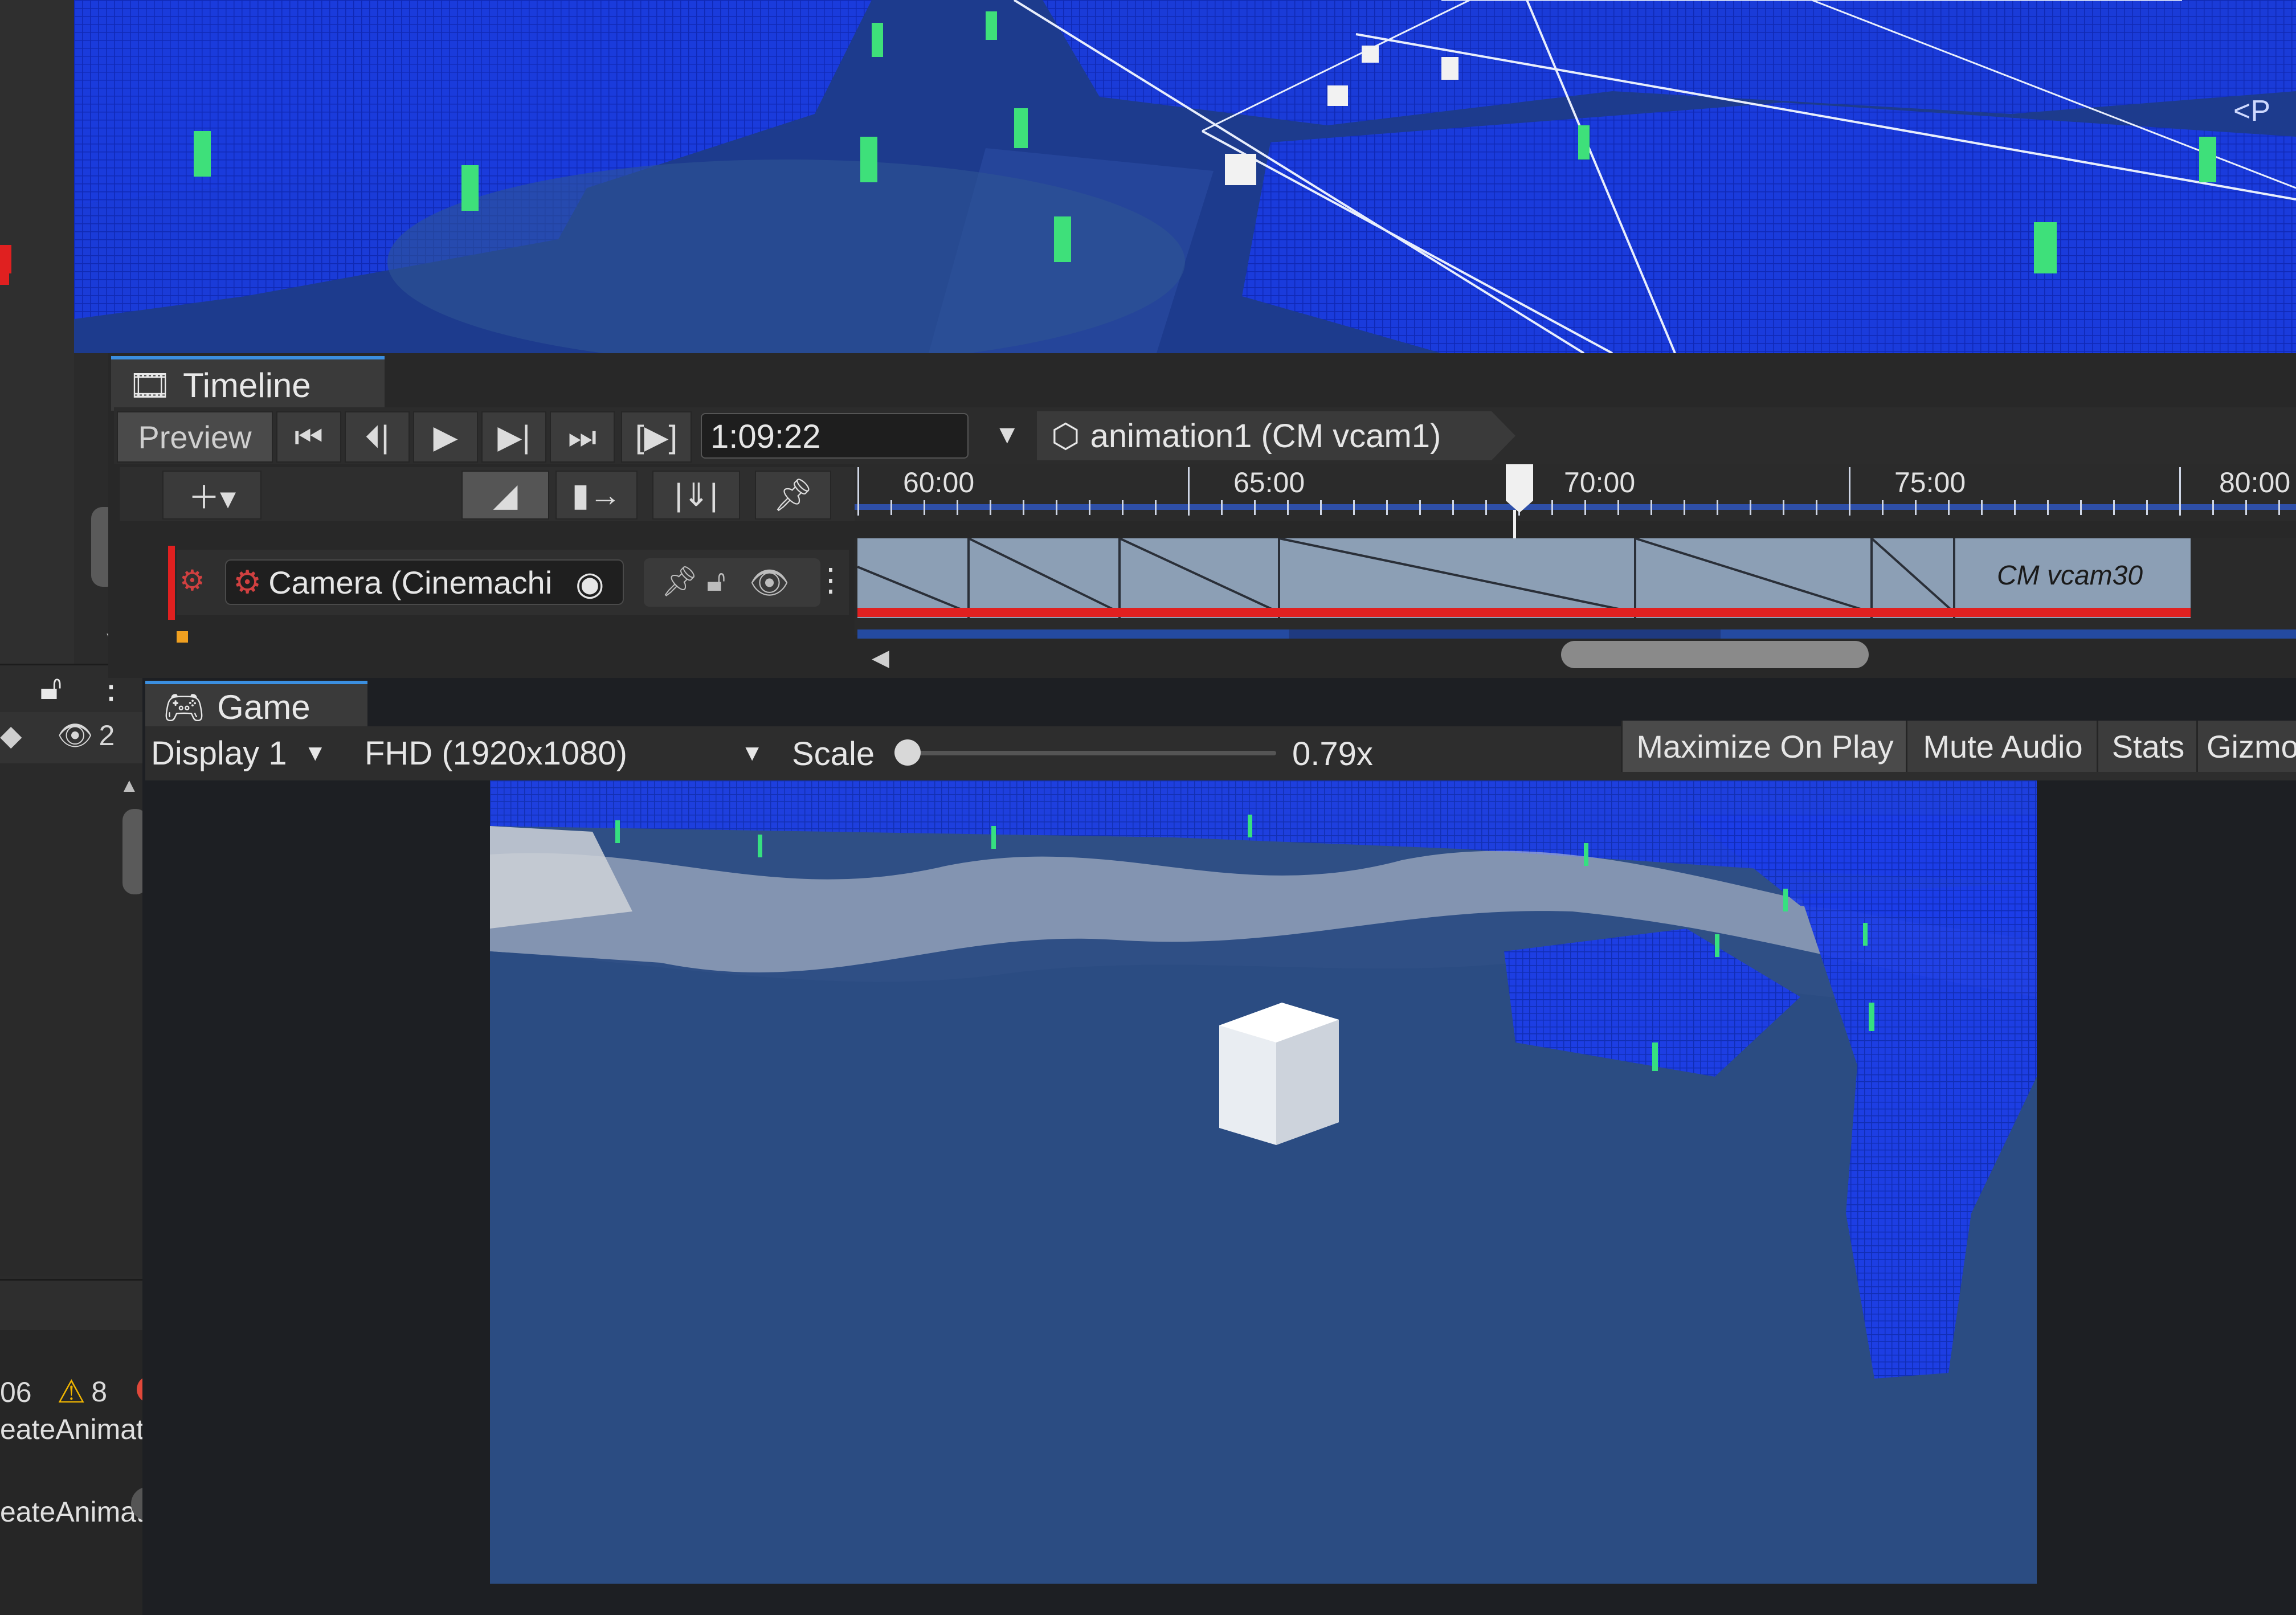 The height and width of the screenshot is (1615, 2296). Describe the element at coordinates (1600, 482) in the screenshot. I see `ruler-label: 70:00` at that location.